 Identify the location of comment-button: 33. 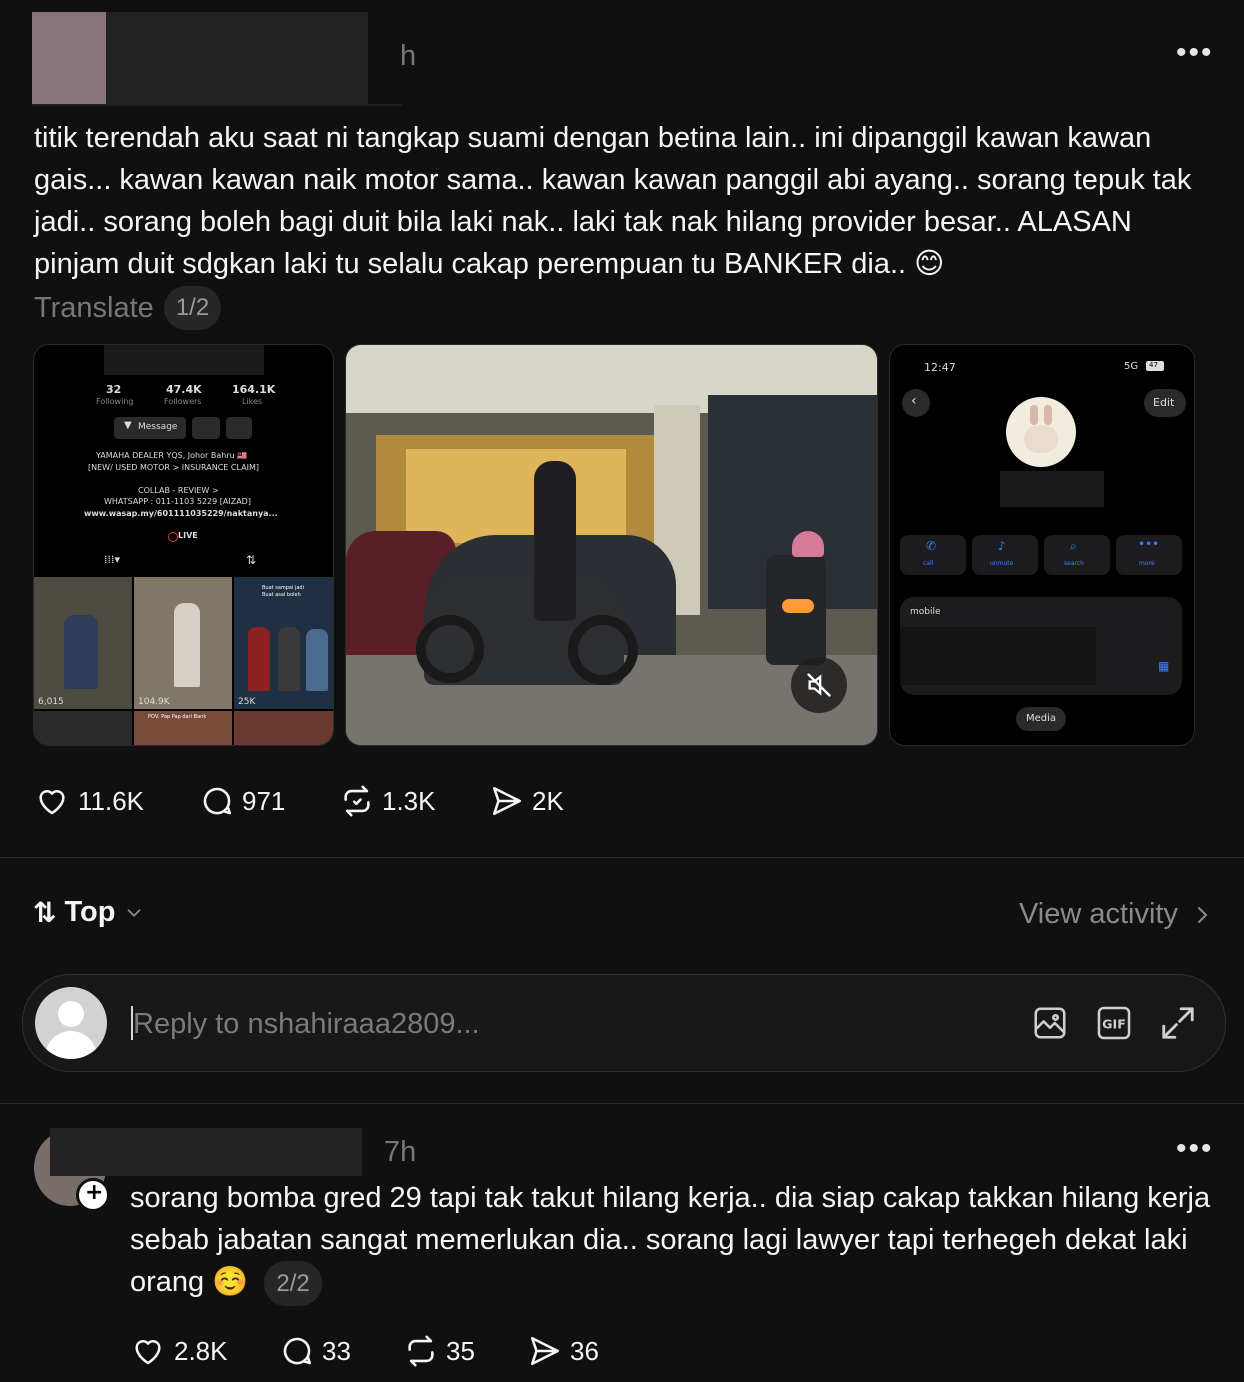
(342, 1351).